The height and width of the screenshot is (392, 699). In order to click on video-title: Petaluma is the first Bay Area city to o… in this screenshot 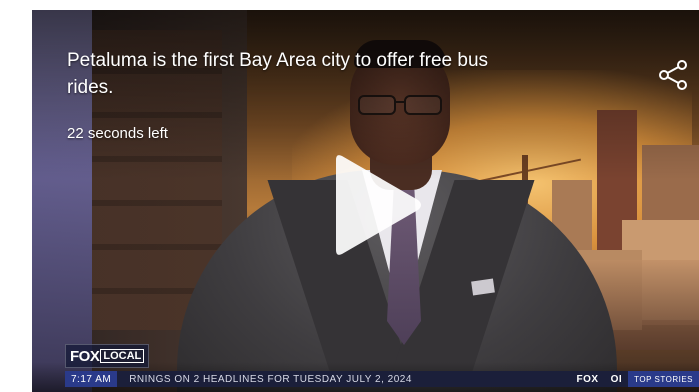, I will do `click(278, 74)`.